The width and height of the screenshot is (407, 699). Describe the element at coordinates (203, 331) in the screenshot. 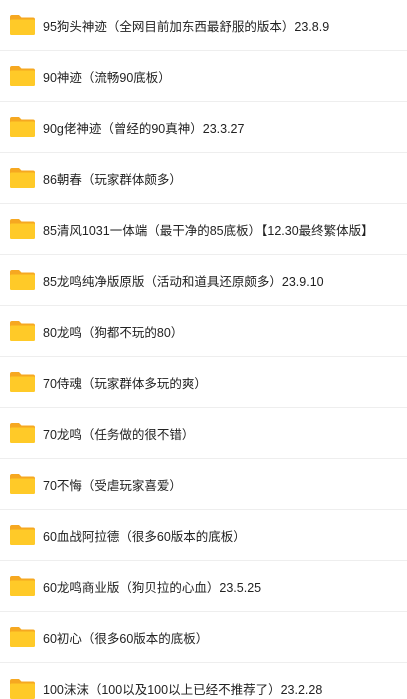

I see `folder-item: 80龙鸣（狗都不玩的80）` at that location.